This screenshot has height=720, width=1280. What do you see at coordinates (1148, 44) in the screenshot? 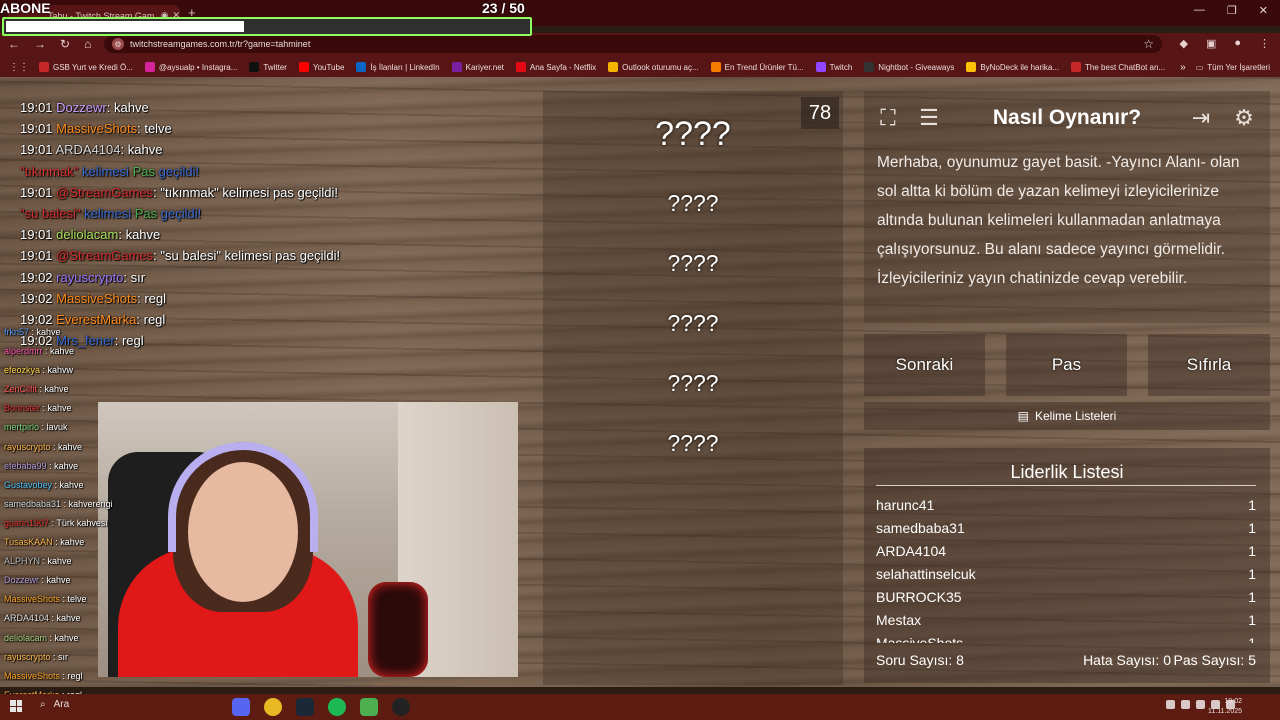
I see `bookmark-star-icon: ☆` at bounding box center [1148, 44].